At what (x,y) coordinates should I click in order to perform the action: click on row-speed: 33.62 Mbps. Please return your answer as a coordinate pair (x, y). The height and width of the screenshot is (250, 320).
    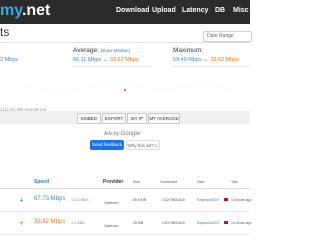
    Looking at the image, I should click on (50, 222).